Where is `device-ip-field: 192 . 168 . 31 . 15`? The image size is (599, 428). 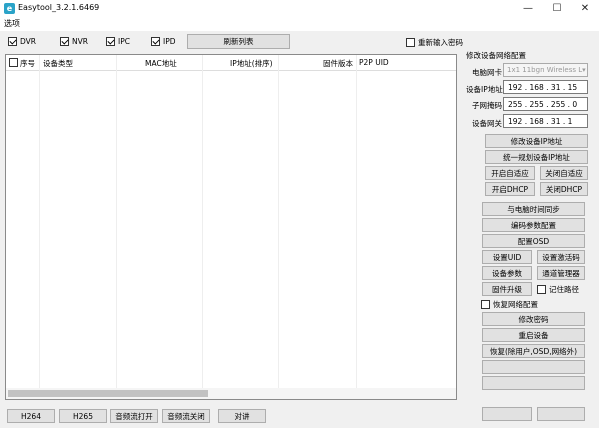 device-ip-field: 192 . 168 . 31 . 15 is located at coordinates (545, 87).